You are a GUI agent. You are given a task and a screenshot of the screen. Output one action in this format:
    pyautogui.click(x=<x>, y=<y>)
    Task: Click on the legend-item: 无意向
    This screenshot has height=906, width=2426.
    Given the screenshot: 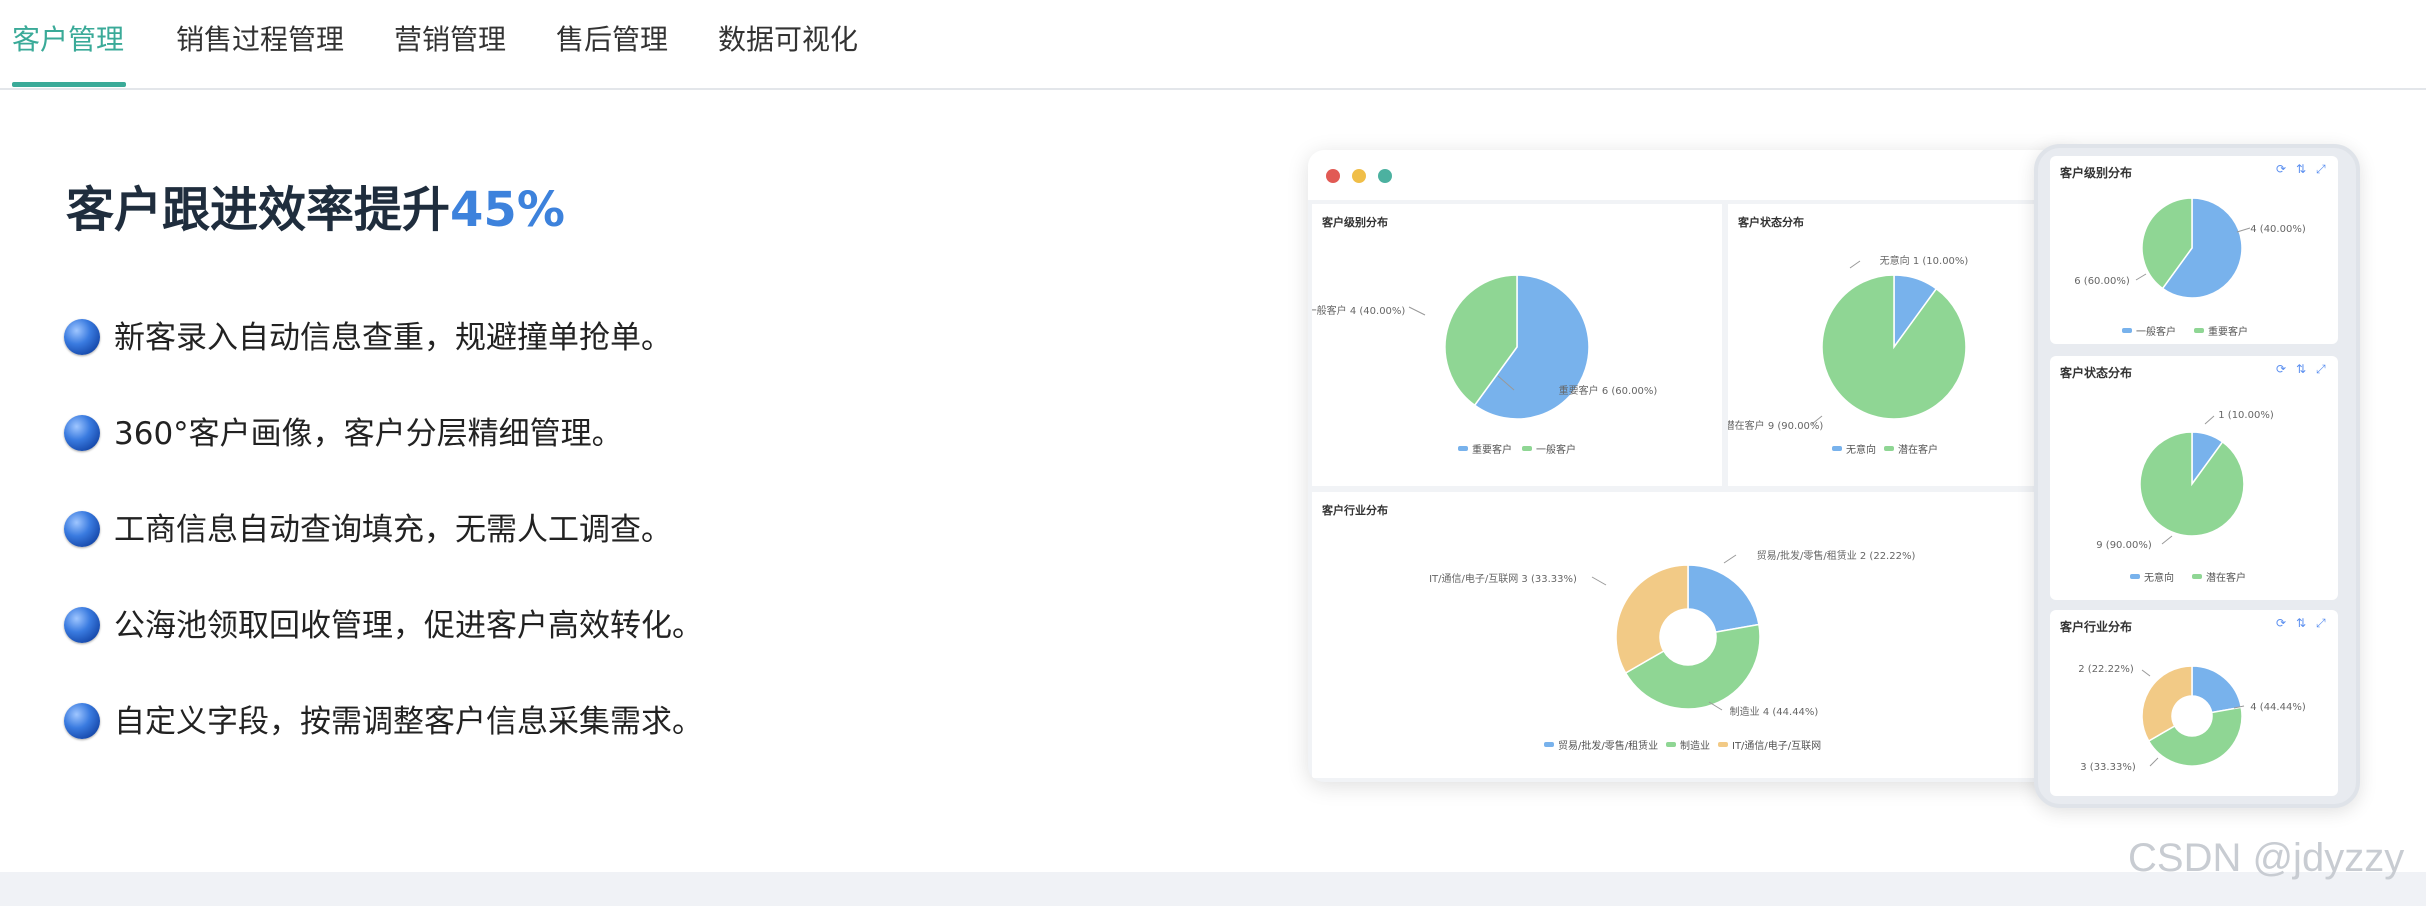 What is the action you would take?
    pyautogui.click(x=1861, y=449)
    